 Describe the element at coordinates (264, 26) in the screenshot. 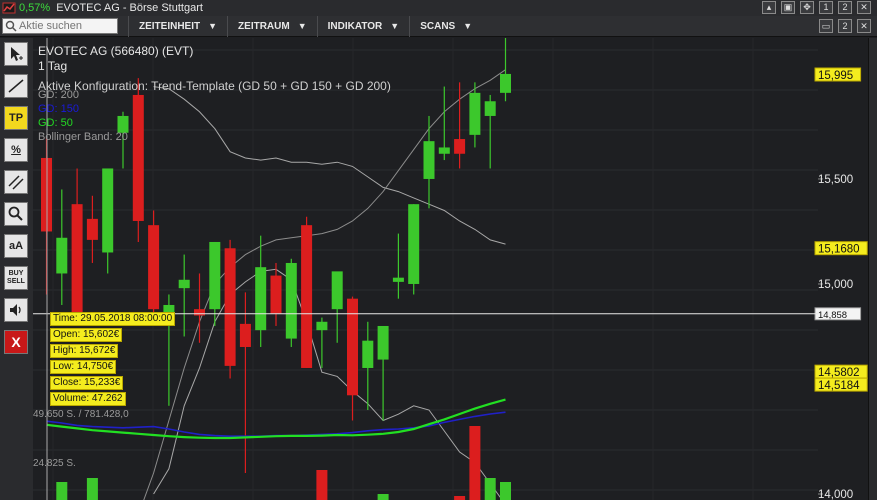

I see `menu-label: ZEITRAUM` at that location.